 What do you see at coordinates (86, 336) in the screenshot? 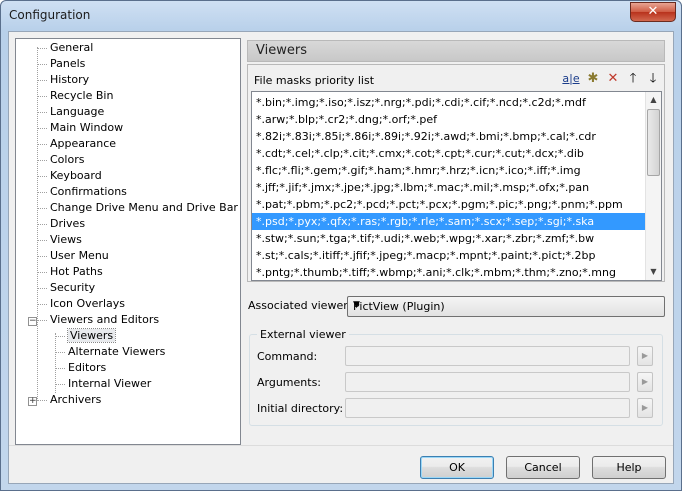
I see `tree-item-viewers: Viewers` at bounding box center [86, 336].